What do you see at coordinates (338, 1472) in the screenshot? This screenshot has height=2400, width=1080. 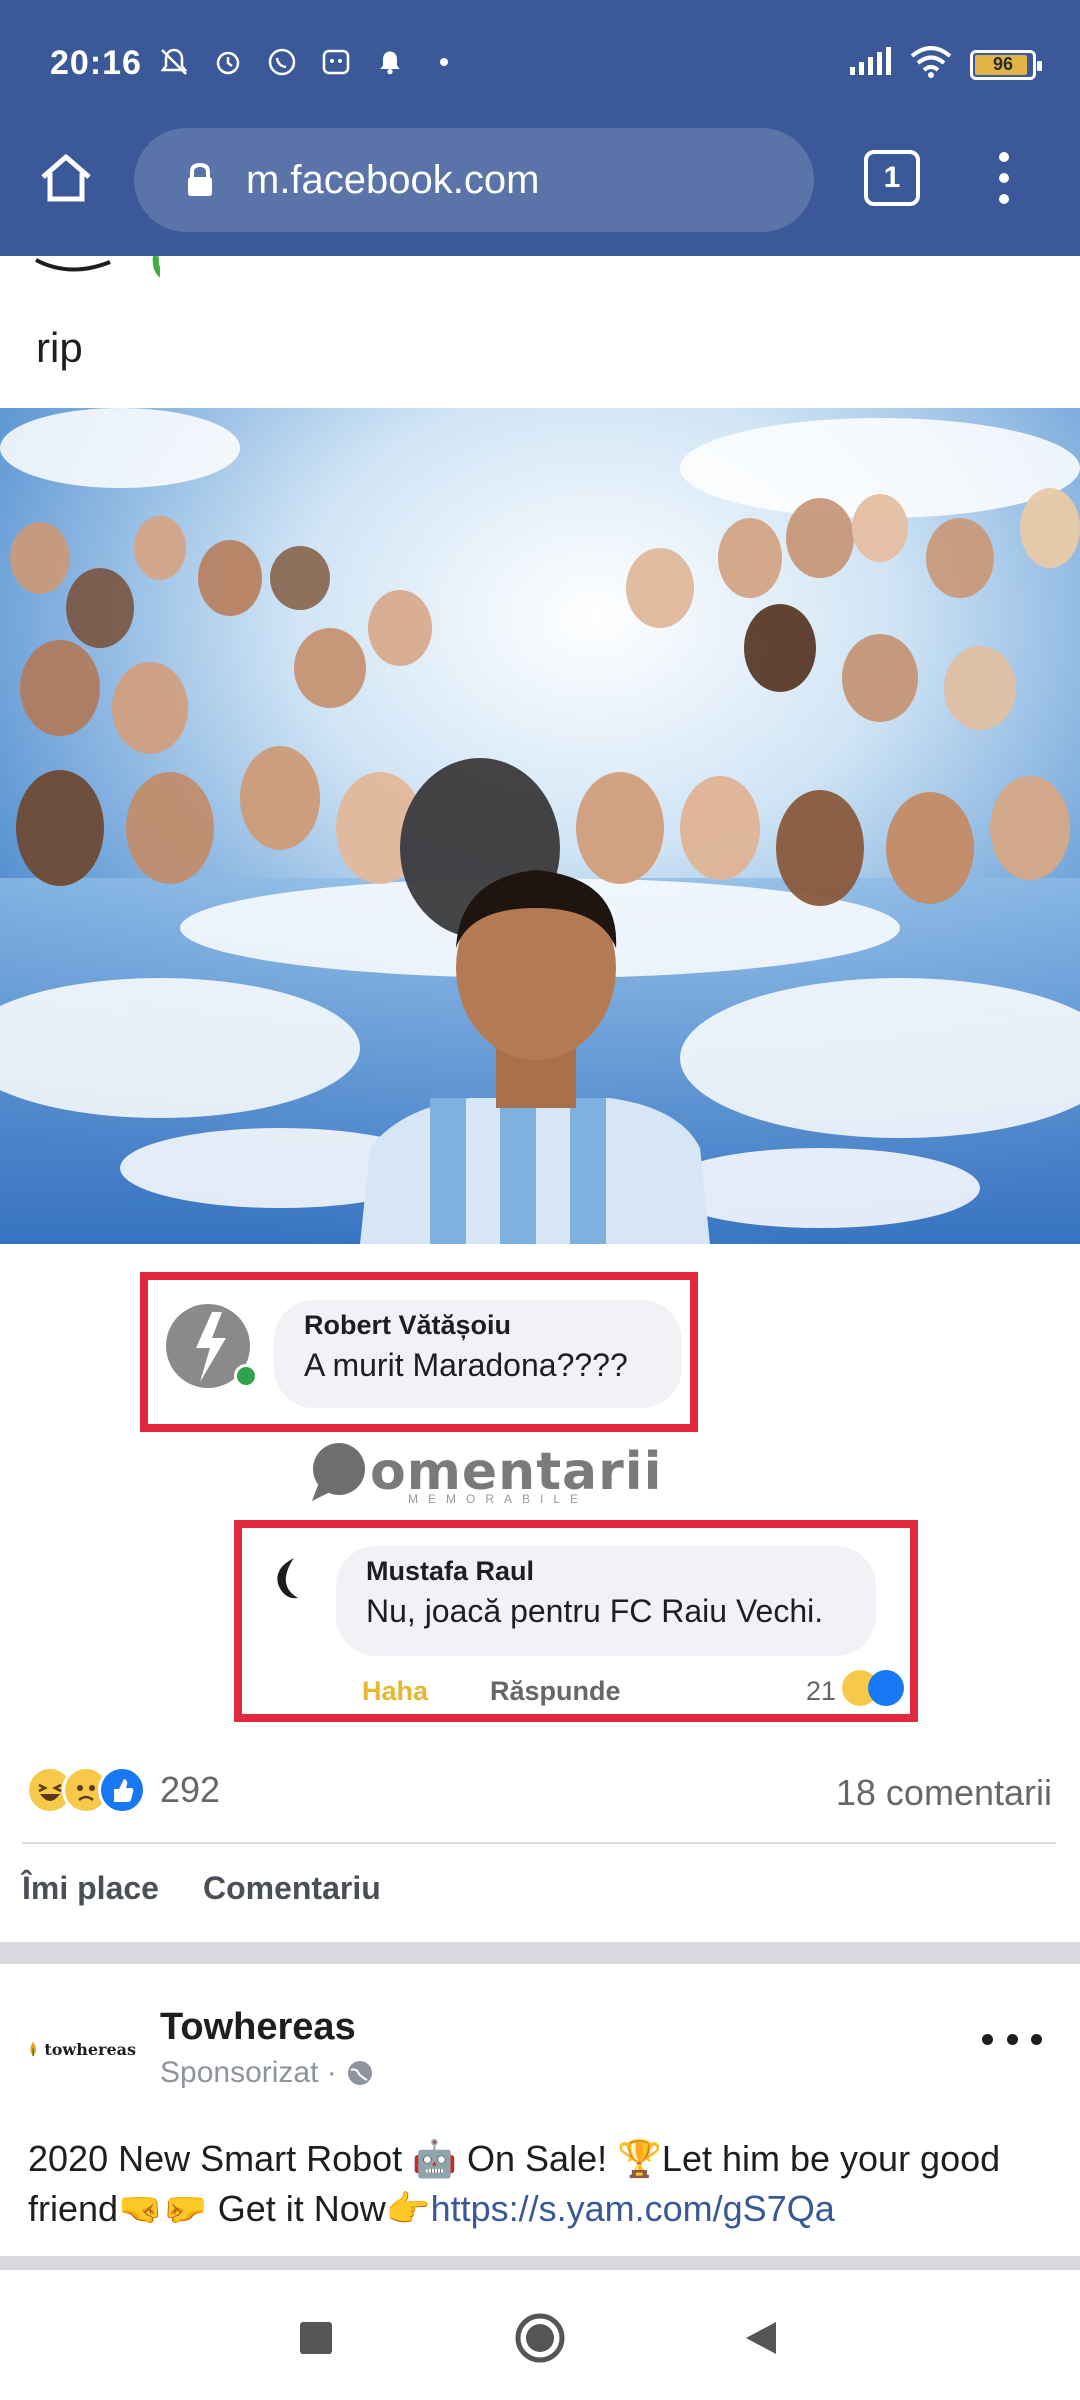 I see `speech-bubble-icon` at bounding box center [338, 1472].